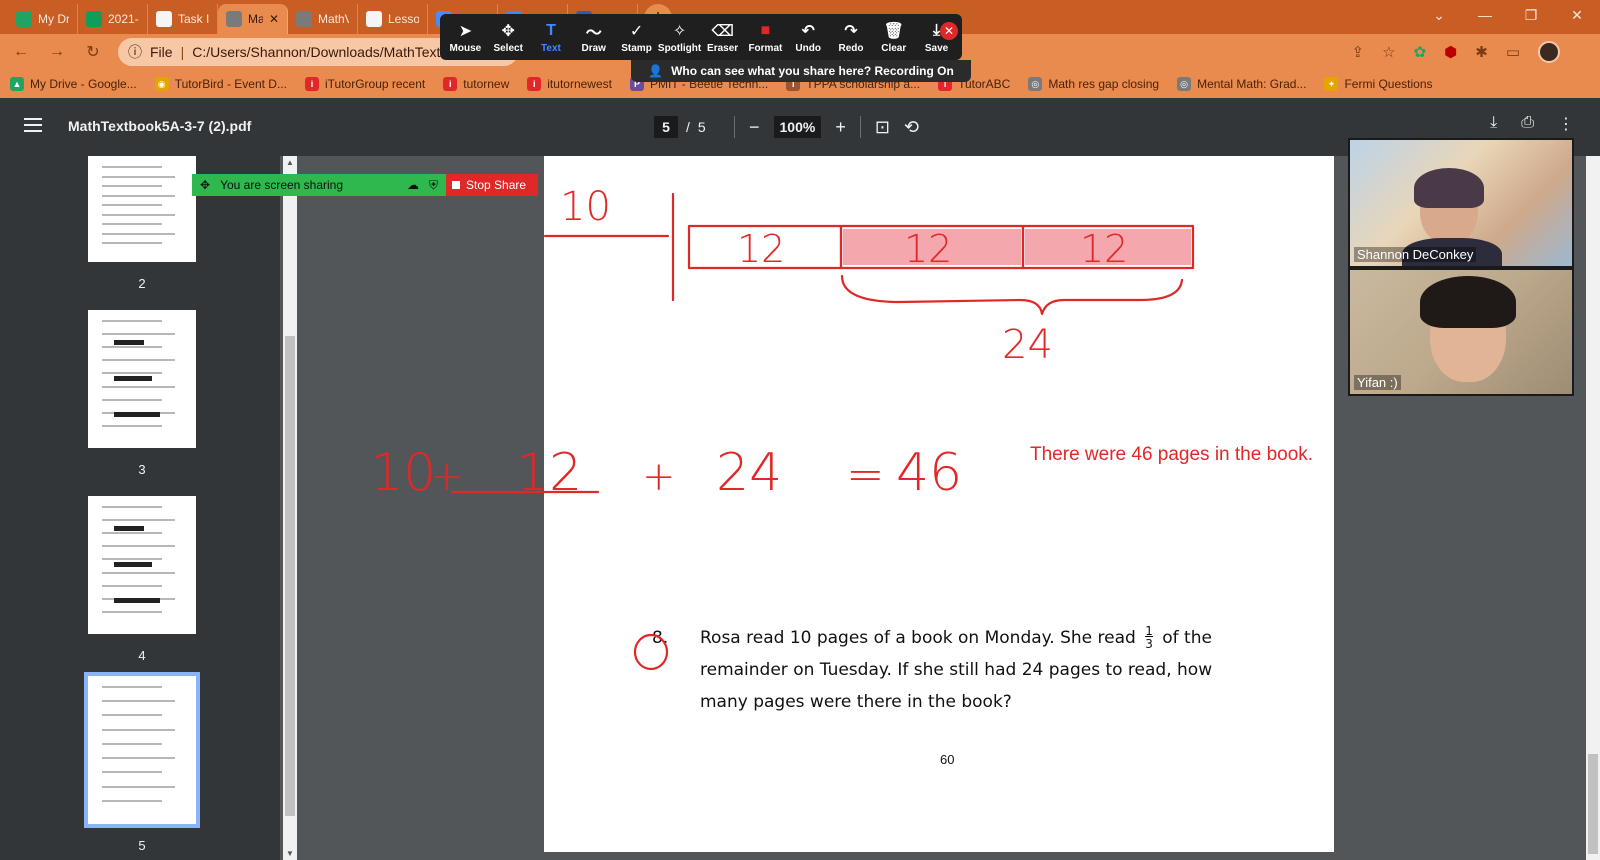 The height and width of the screenshot is (860, 1600). I want to click on profile-avatar, so click(1549, 52).